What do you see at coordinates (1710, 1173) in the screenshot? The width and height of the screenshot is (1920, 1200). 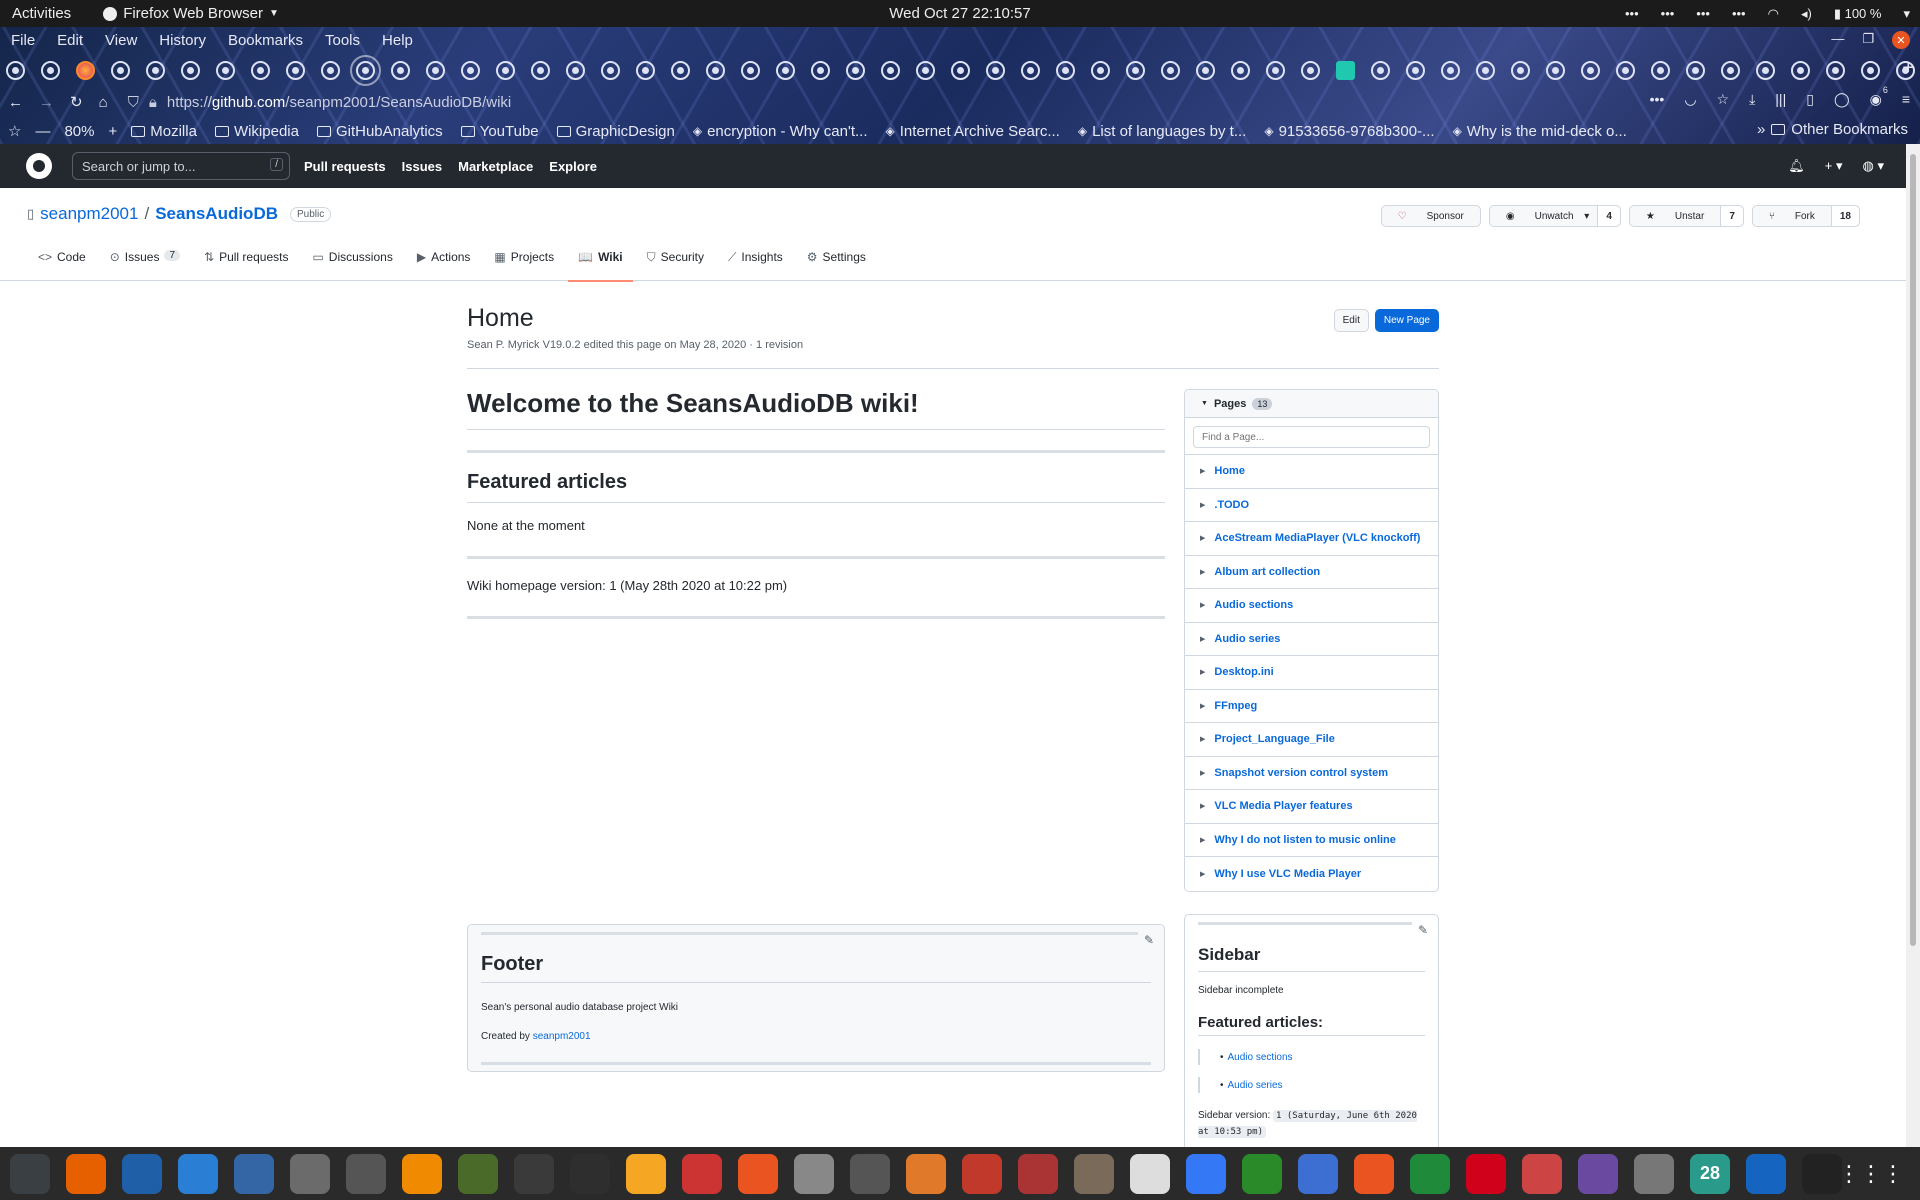 I see `calendar-icon: 28` at bounding box center [1710, 1173].